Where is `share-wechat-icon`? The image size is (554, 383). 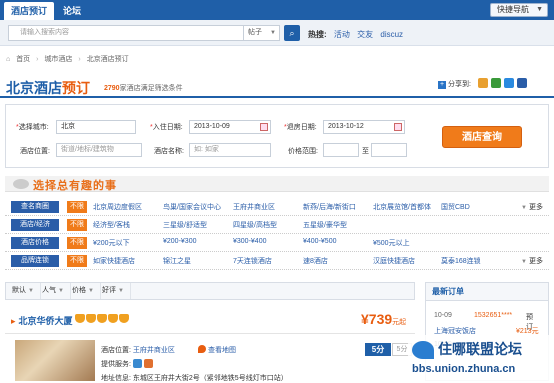 share-wechat-icon is located at coordinates (496, 83).